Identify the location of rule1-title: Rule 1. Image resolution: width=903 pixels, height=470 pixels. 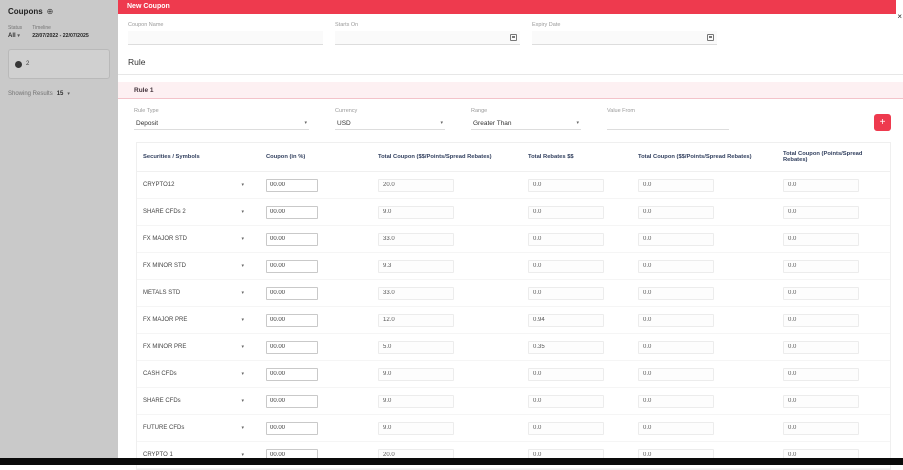
(144, 90).